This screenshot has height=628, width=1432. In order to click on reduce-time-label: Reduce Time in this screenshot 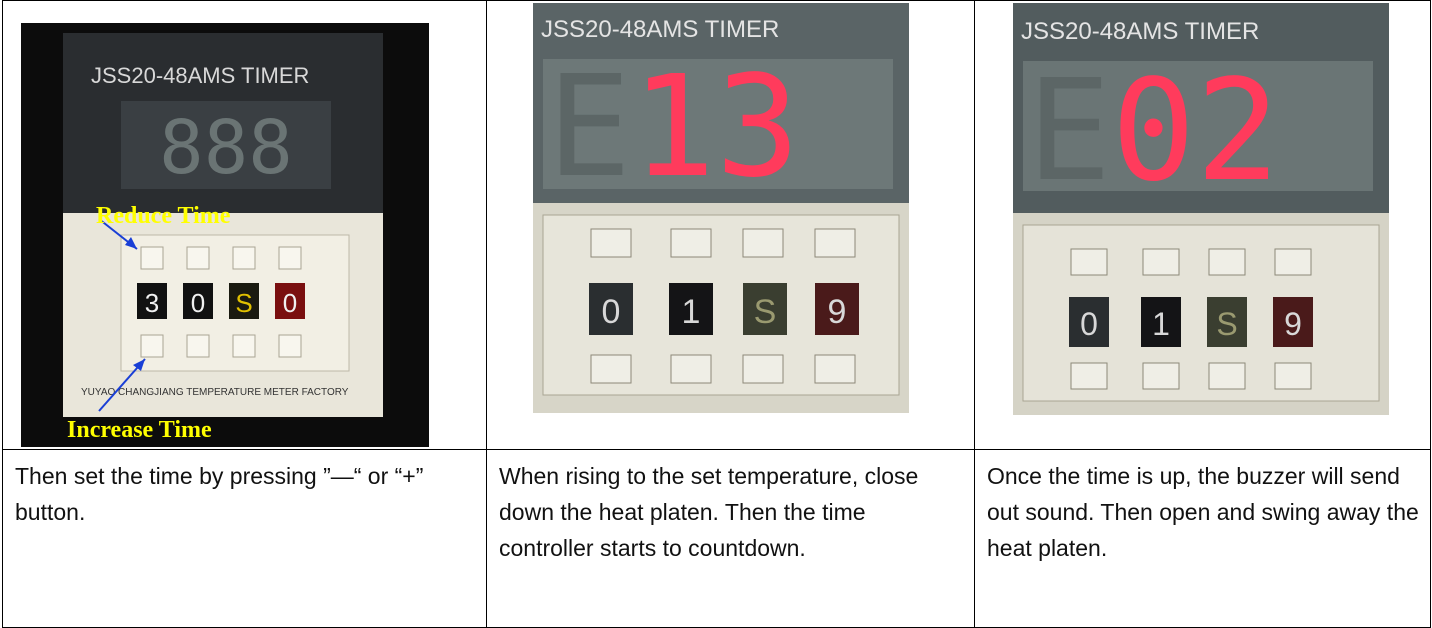, I will do `click(163, 216)`.